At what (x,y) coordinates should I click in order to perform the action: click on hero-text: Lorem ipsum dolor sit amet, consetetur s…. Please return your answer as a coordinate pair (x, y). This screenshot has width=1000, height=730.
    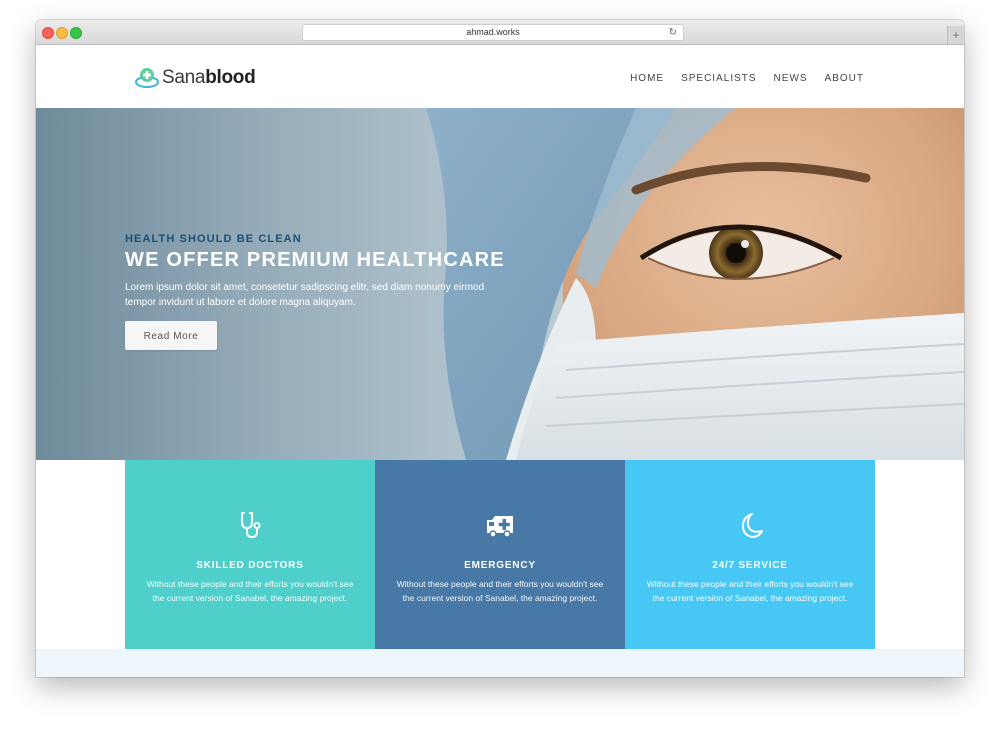
    Looking at the image, I should click on (305, 295).